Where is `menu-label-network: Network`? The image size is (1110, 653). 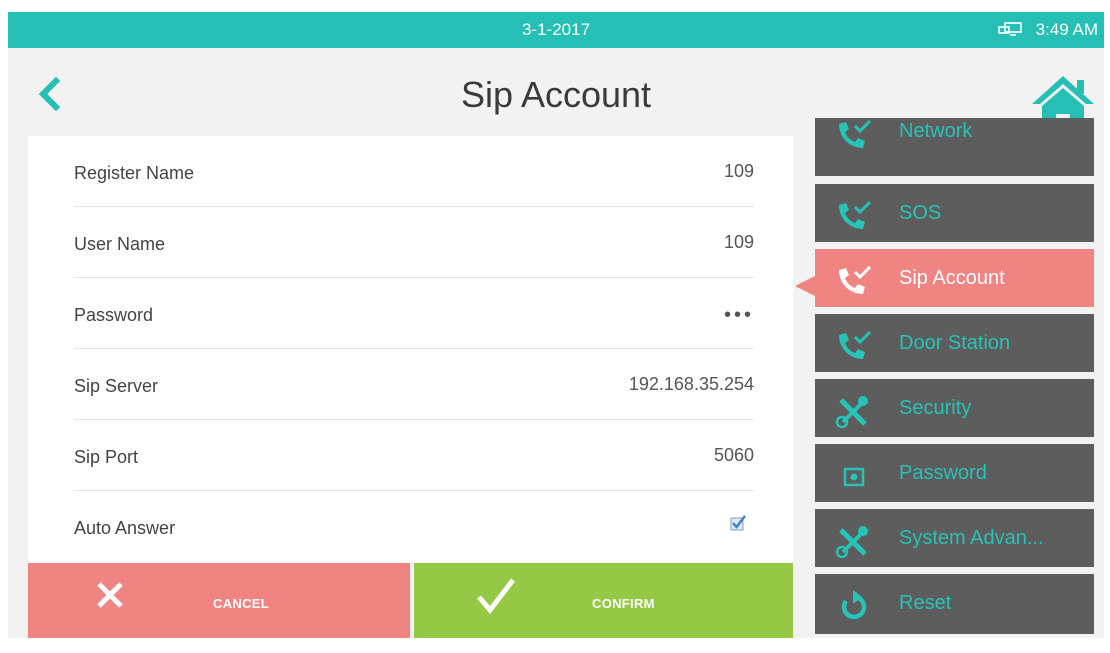 menu-label-network: Network is located at coordinates (936, 131).